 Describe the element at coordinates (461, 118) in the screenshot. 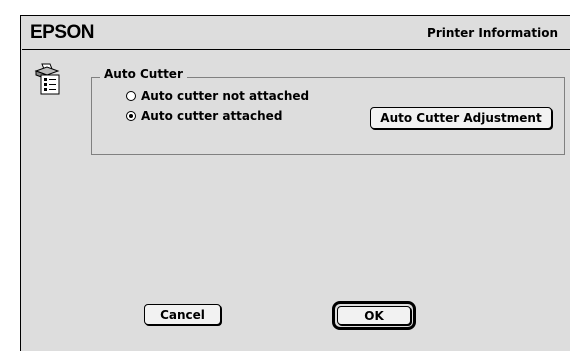

I see `auto-cutter-adjustment-button: Auto Cutter Adjustment` at that location.